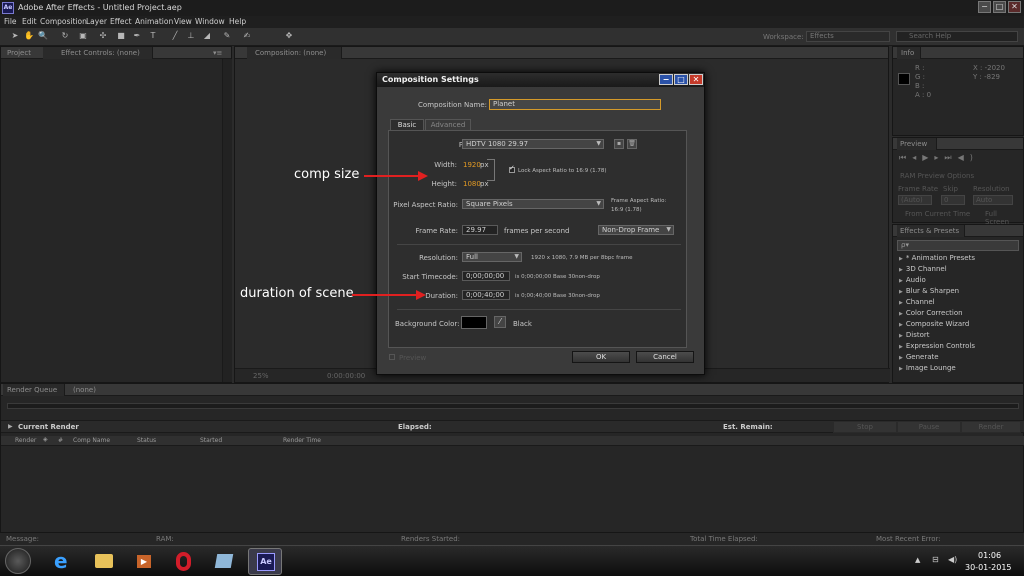 This screenshot has width=1024, height=576. What do you see at coordinates (636, 230) in the screenshot?
I see `drop-frame-select: Non-Drop Frame ▼` at bounding box center [636, 230].